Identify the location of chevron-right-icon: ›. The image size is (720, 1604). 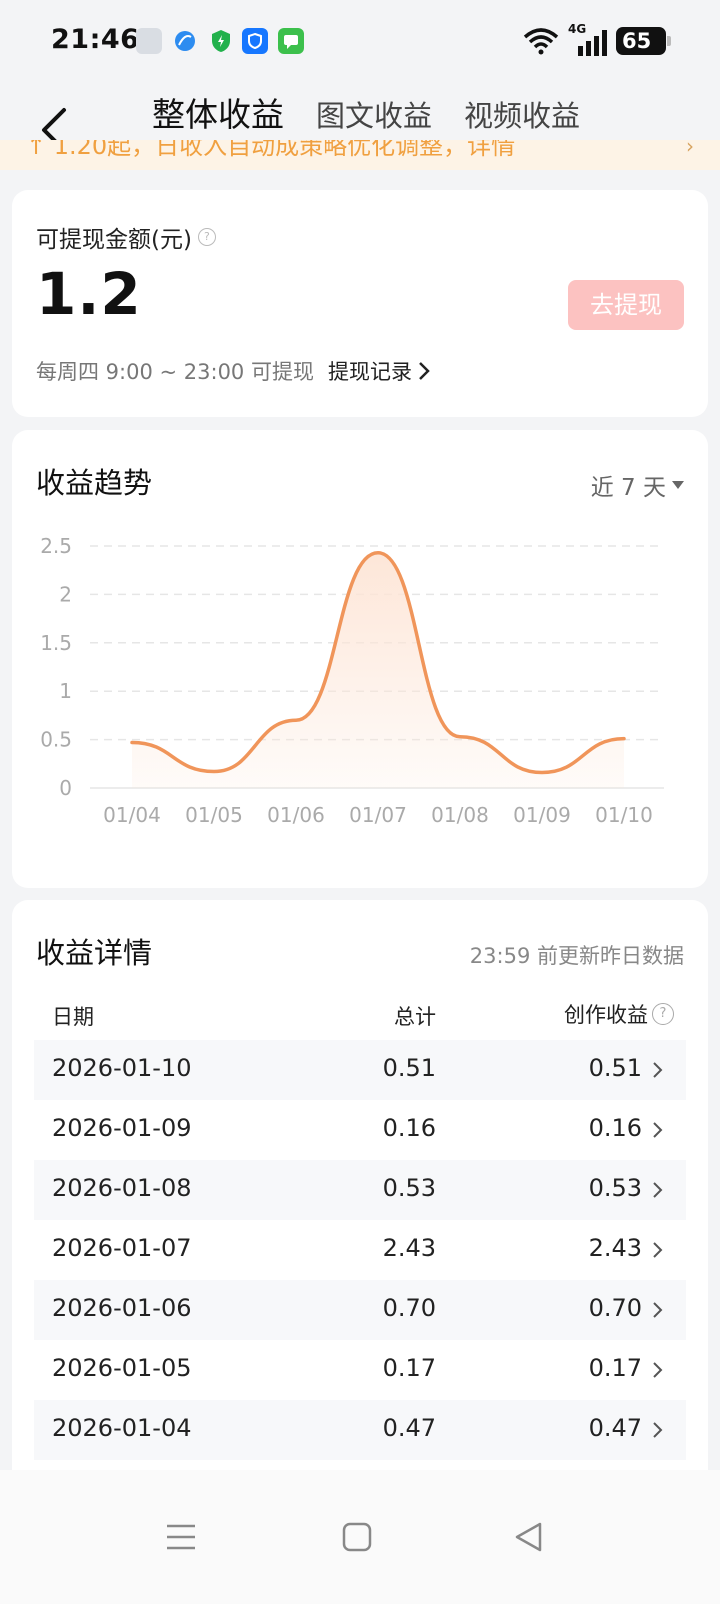
(690, 149).